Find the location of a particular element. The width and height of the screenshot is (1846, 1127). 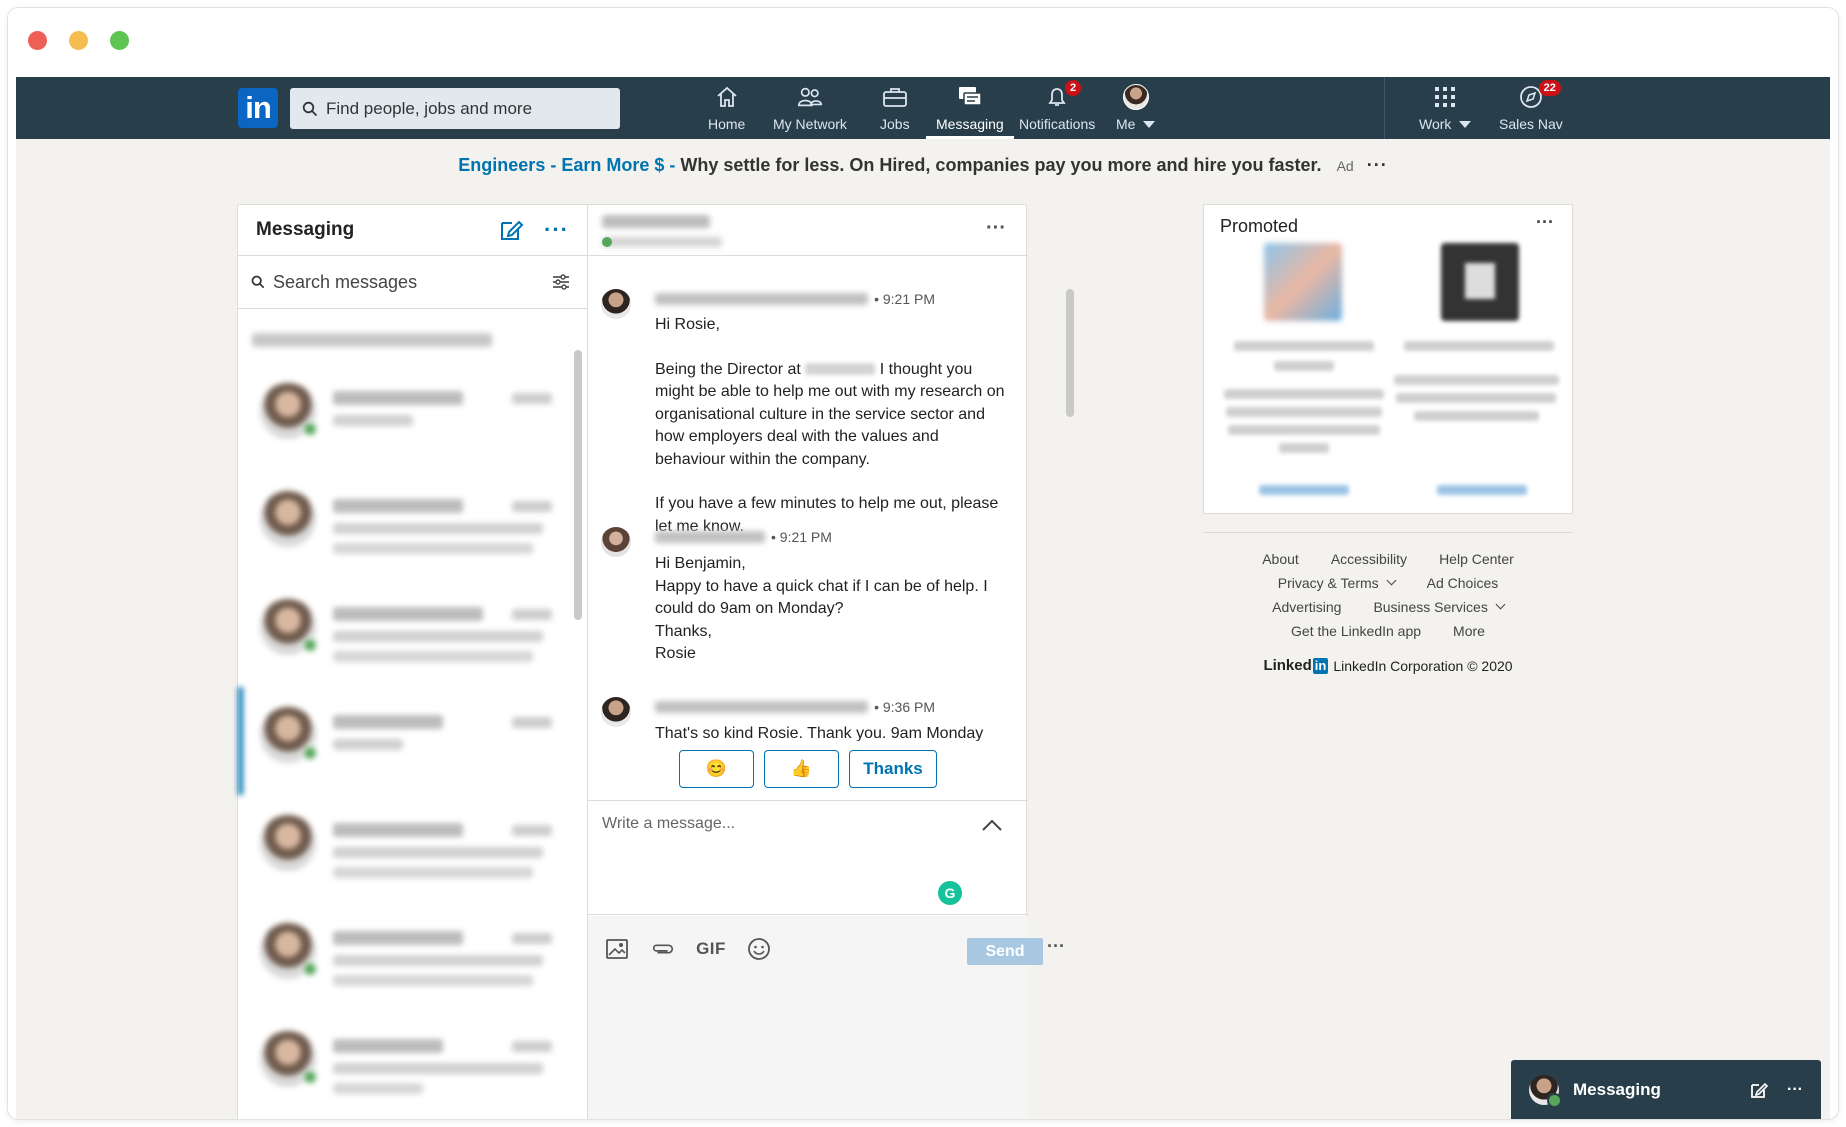

quick-reply-thanks: Thanks is located at coordinates (893, 769).